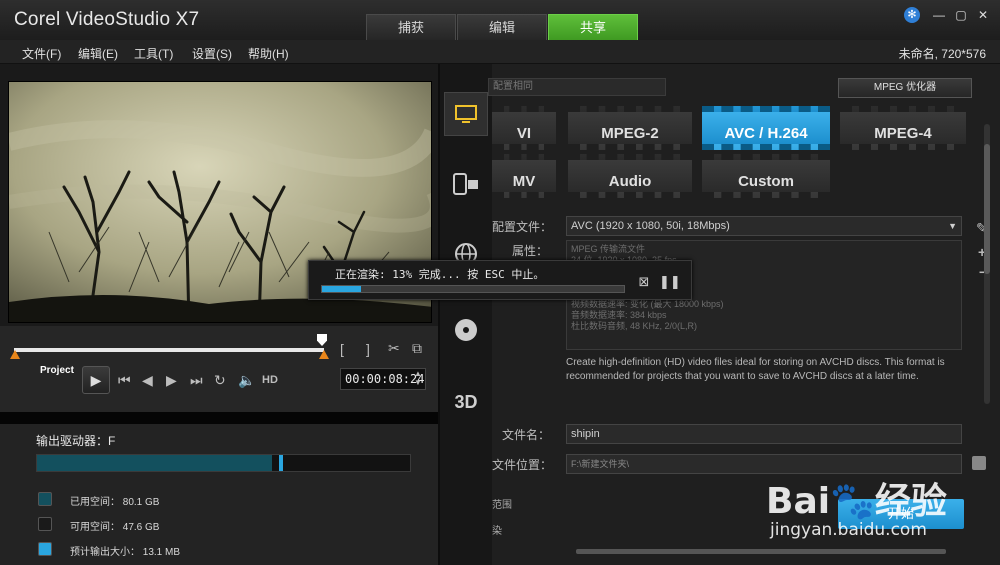  What do you see at coordinates (942, 54) in the screenshot?
I see `project-info: 未命名, 720*576` at bounding box center [942, 54].